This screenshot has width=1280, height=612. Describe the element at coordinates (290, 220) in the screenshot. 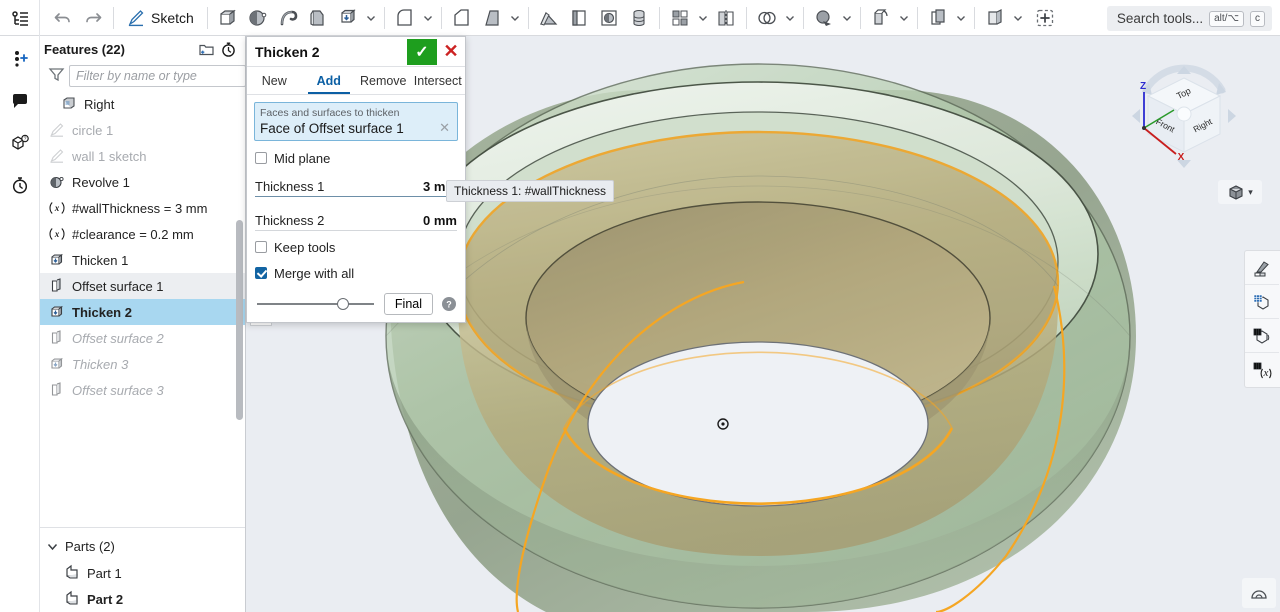

I see `thickness-2-label: Thickness 2` at that location.